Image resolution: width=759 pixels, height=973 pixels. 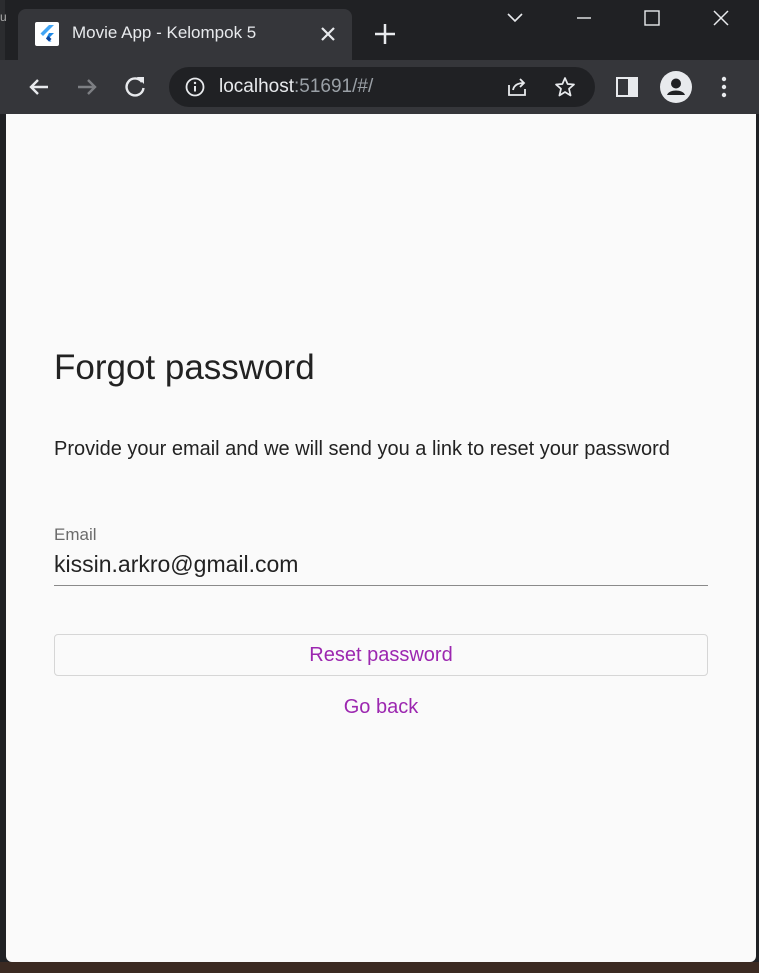 What do you see at coordinates (195, 87) in the screenshot?
I see `site-info-icon` at bounding box center [195, 87].